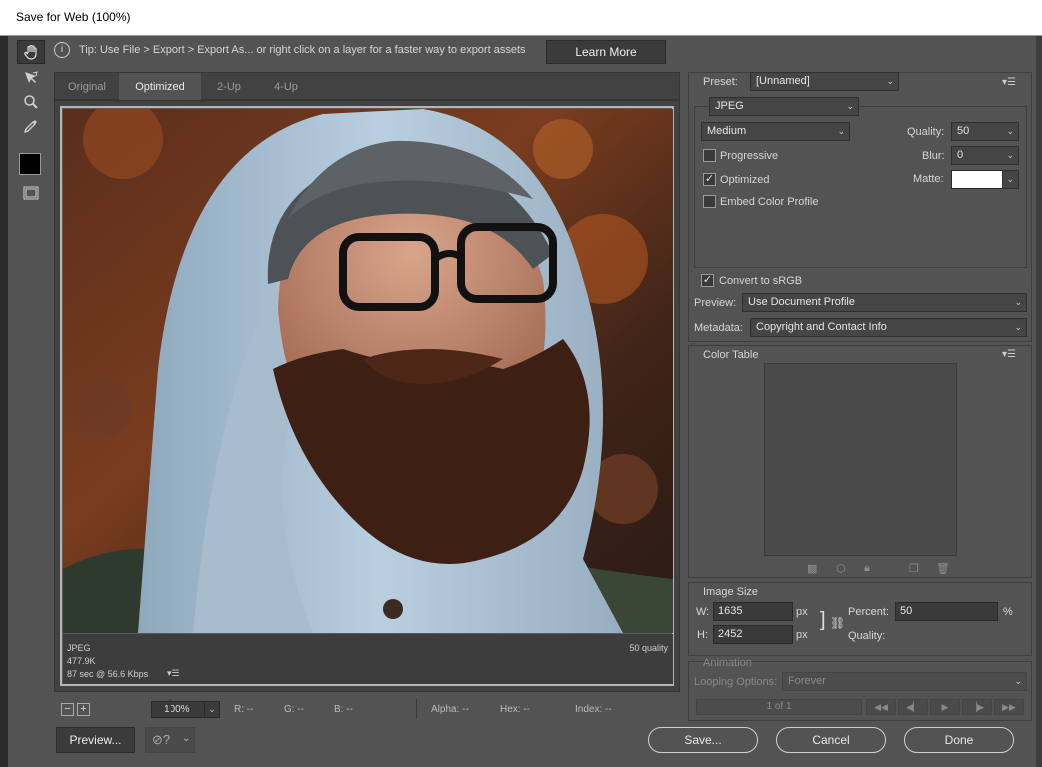 Image resolution: width=1042 pixels, height=767 pixels. What do you see at coordinates (977, 179) in the screenshot?
I see `matte-color-swatch` at bounding box center [977, 179].